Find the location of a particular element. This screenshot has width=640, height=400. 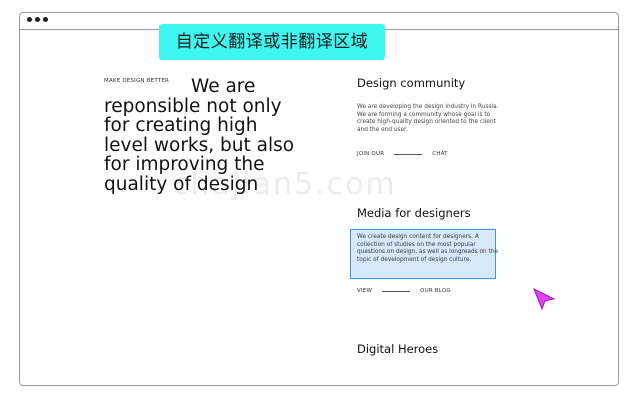

translation-area-banner: 自定义翻译或非翻译区域 is located at coordinates (272, 42).